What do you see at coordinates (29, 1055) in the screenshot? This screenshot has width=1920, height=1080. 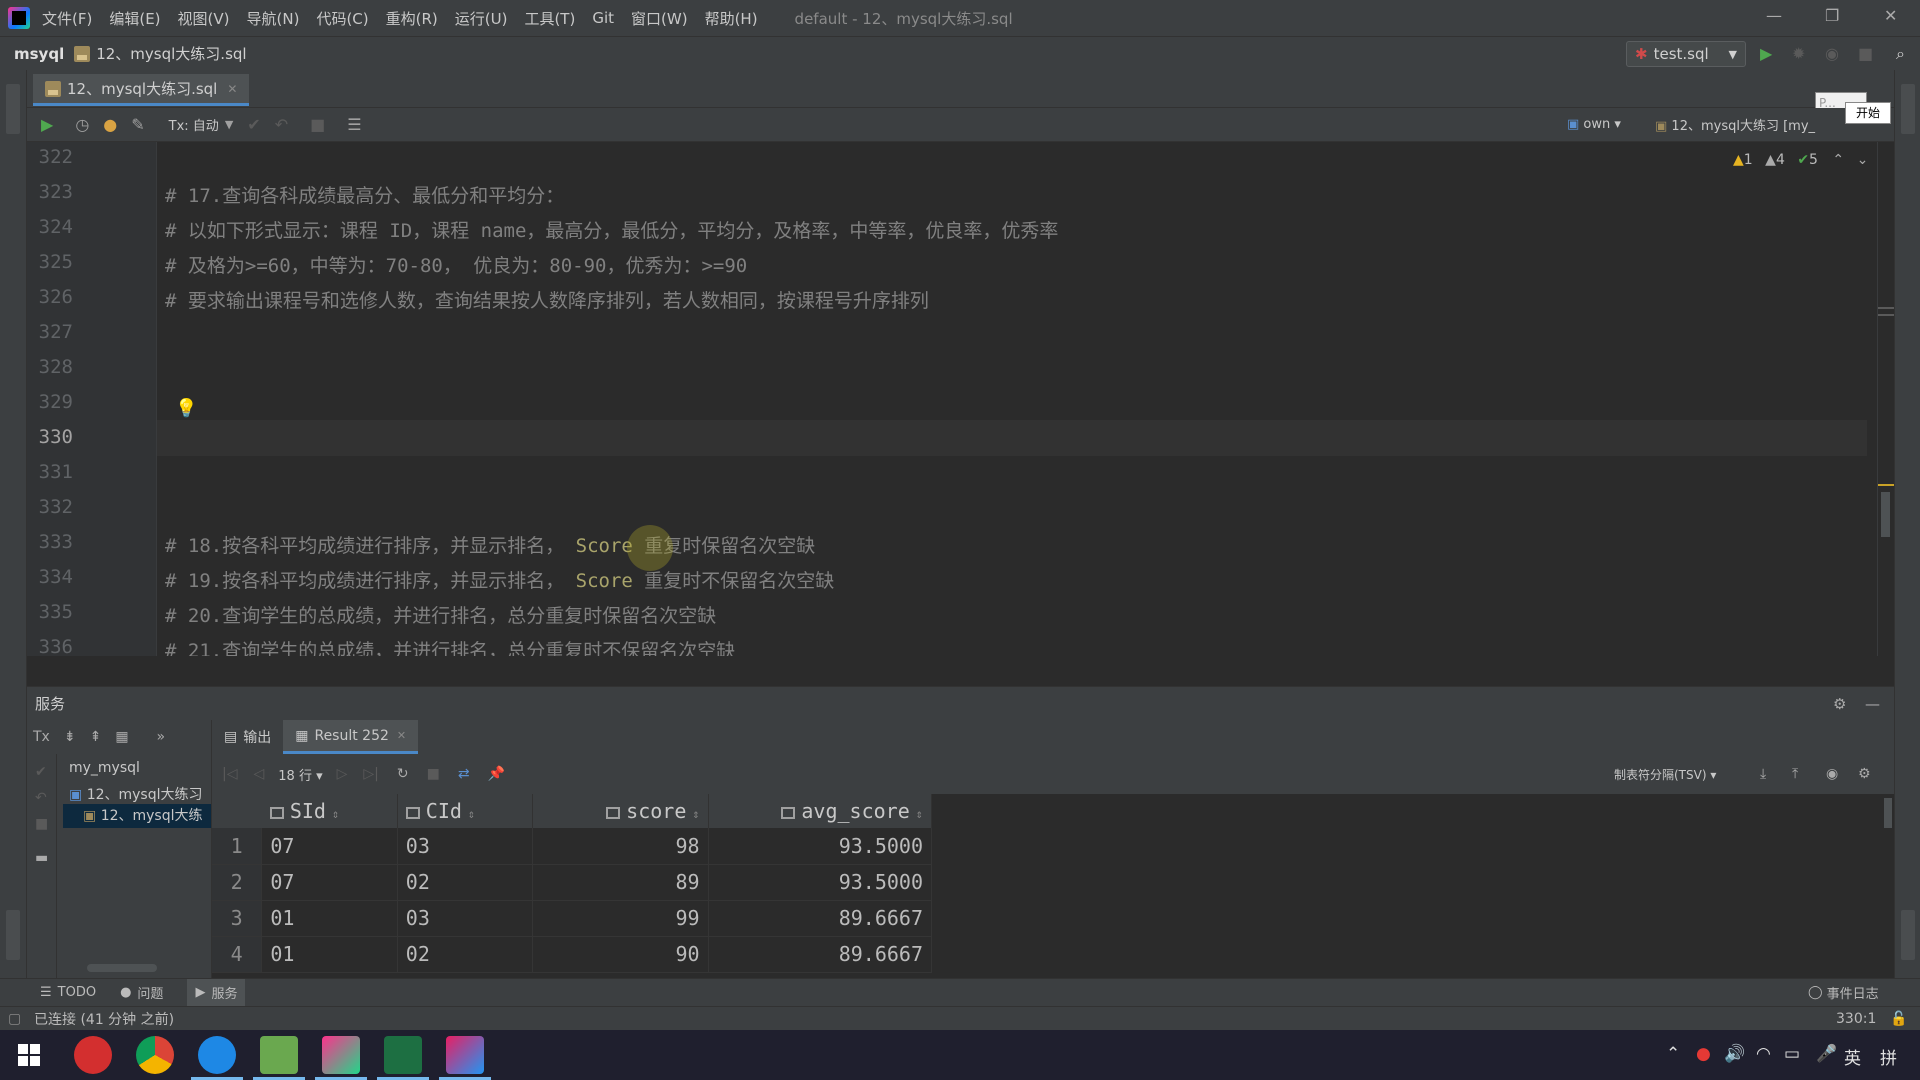 I see `windows-start-icon` at bounding box center [29, 1055].